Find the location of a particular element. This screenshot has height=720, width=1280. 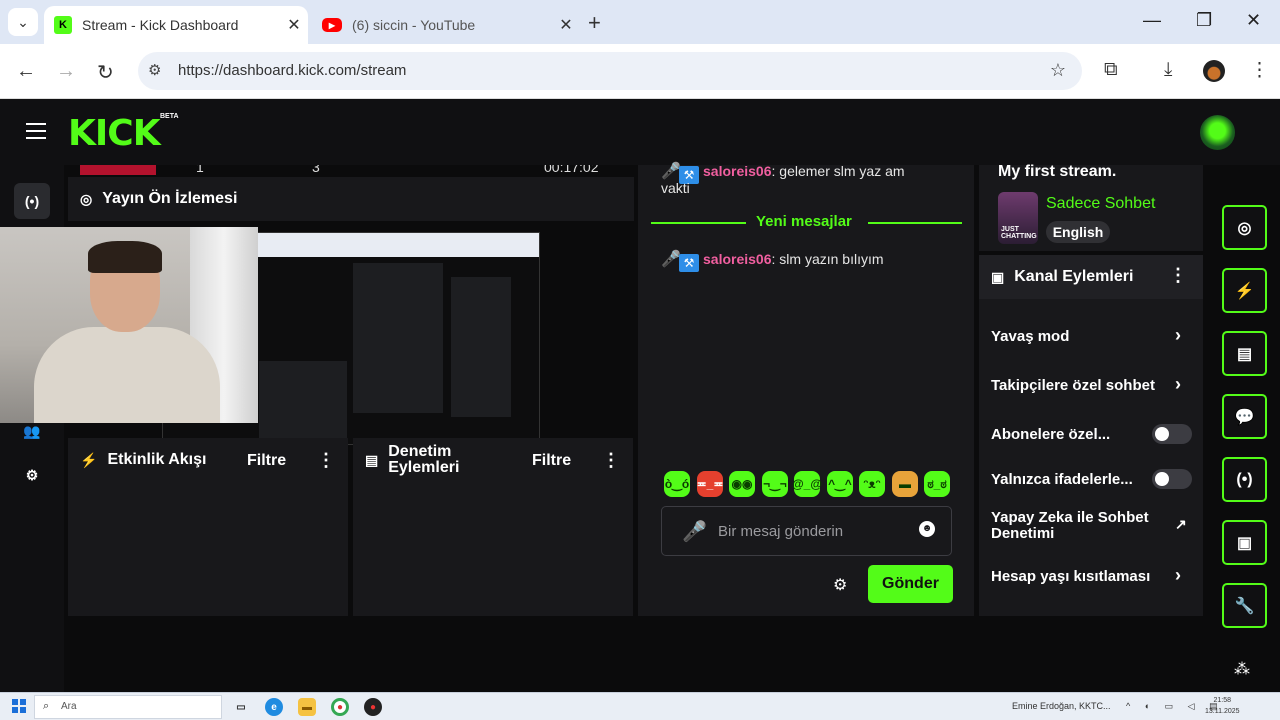

channel-actions-icon: ▣ is located at coordinates (998, 276).